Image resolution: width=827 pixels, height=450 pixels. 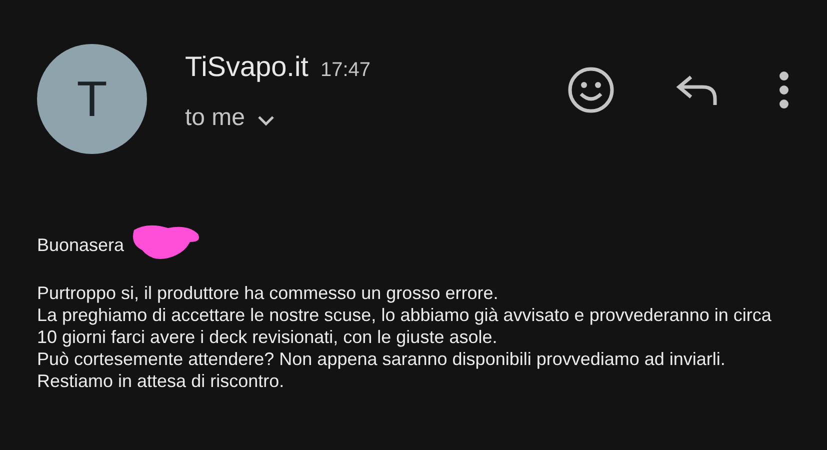 I want to click on more-icon, so click(x=784, y=90).